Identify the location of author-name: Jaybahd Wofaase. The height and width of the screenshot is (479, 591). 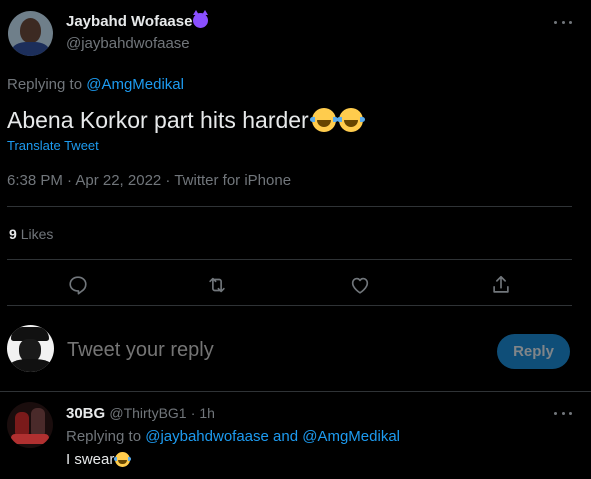
(137, 20).